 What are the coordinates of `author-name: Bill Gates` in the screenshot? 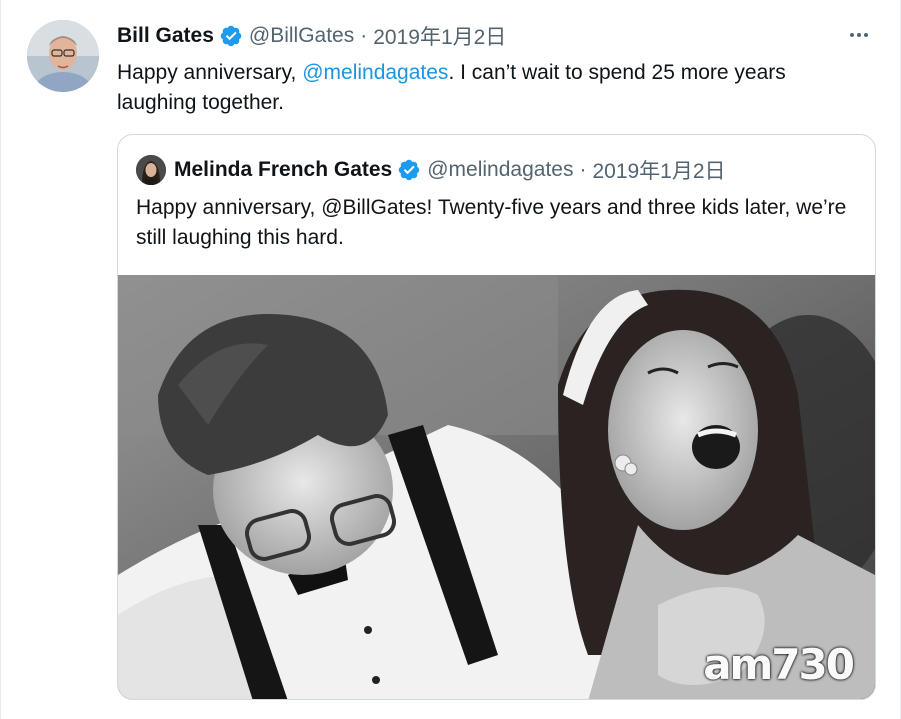 It's located at (165, 36).